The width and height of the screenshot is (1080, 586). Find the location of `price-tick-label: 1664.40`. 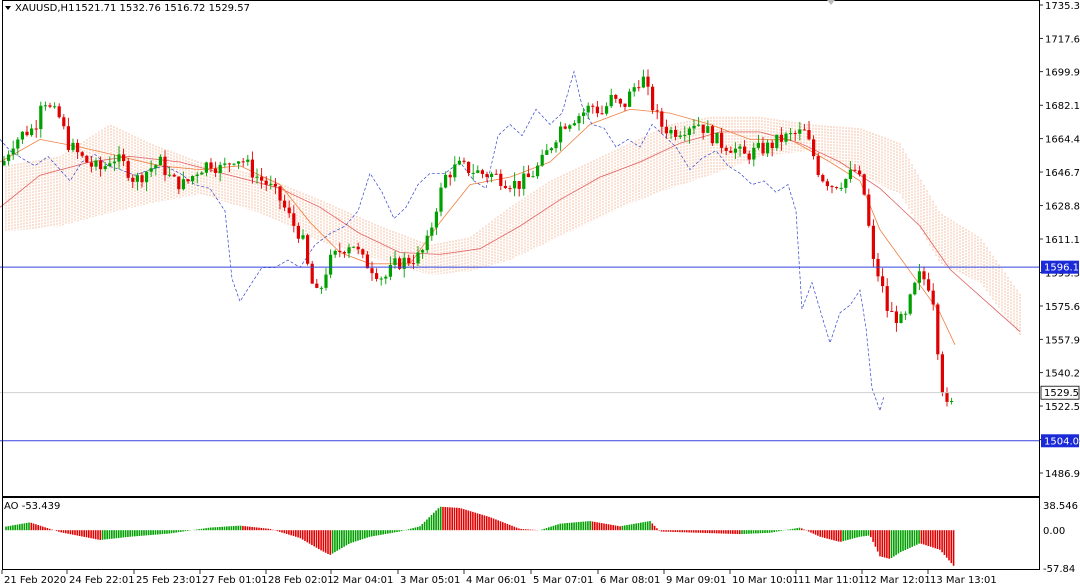

price-tick-label: 1664.40 is located at coordinates (1062, 140).